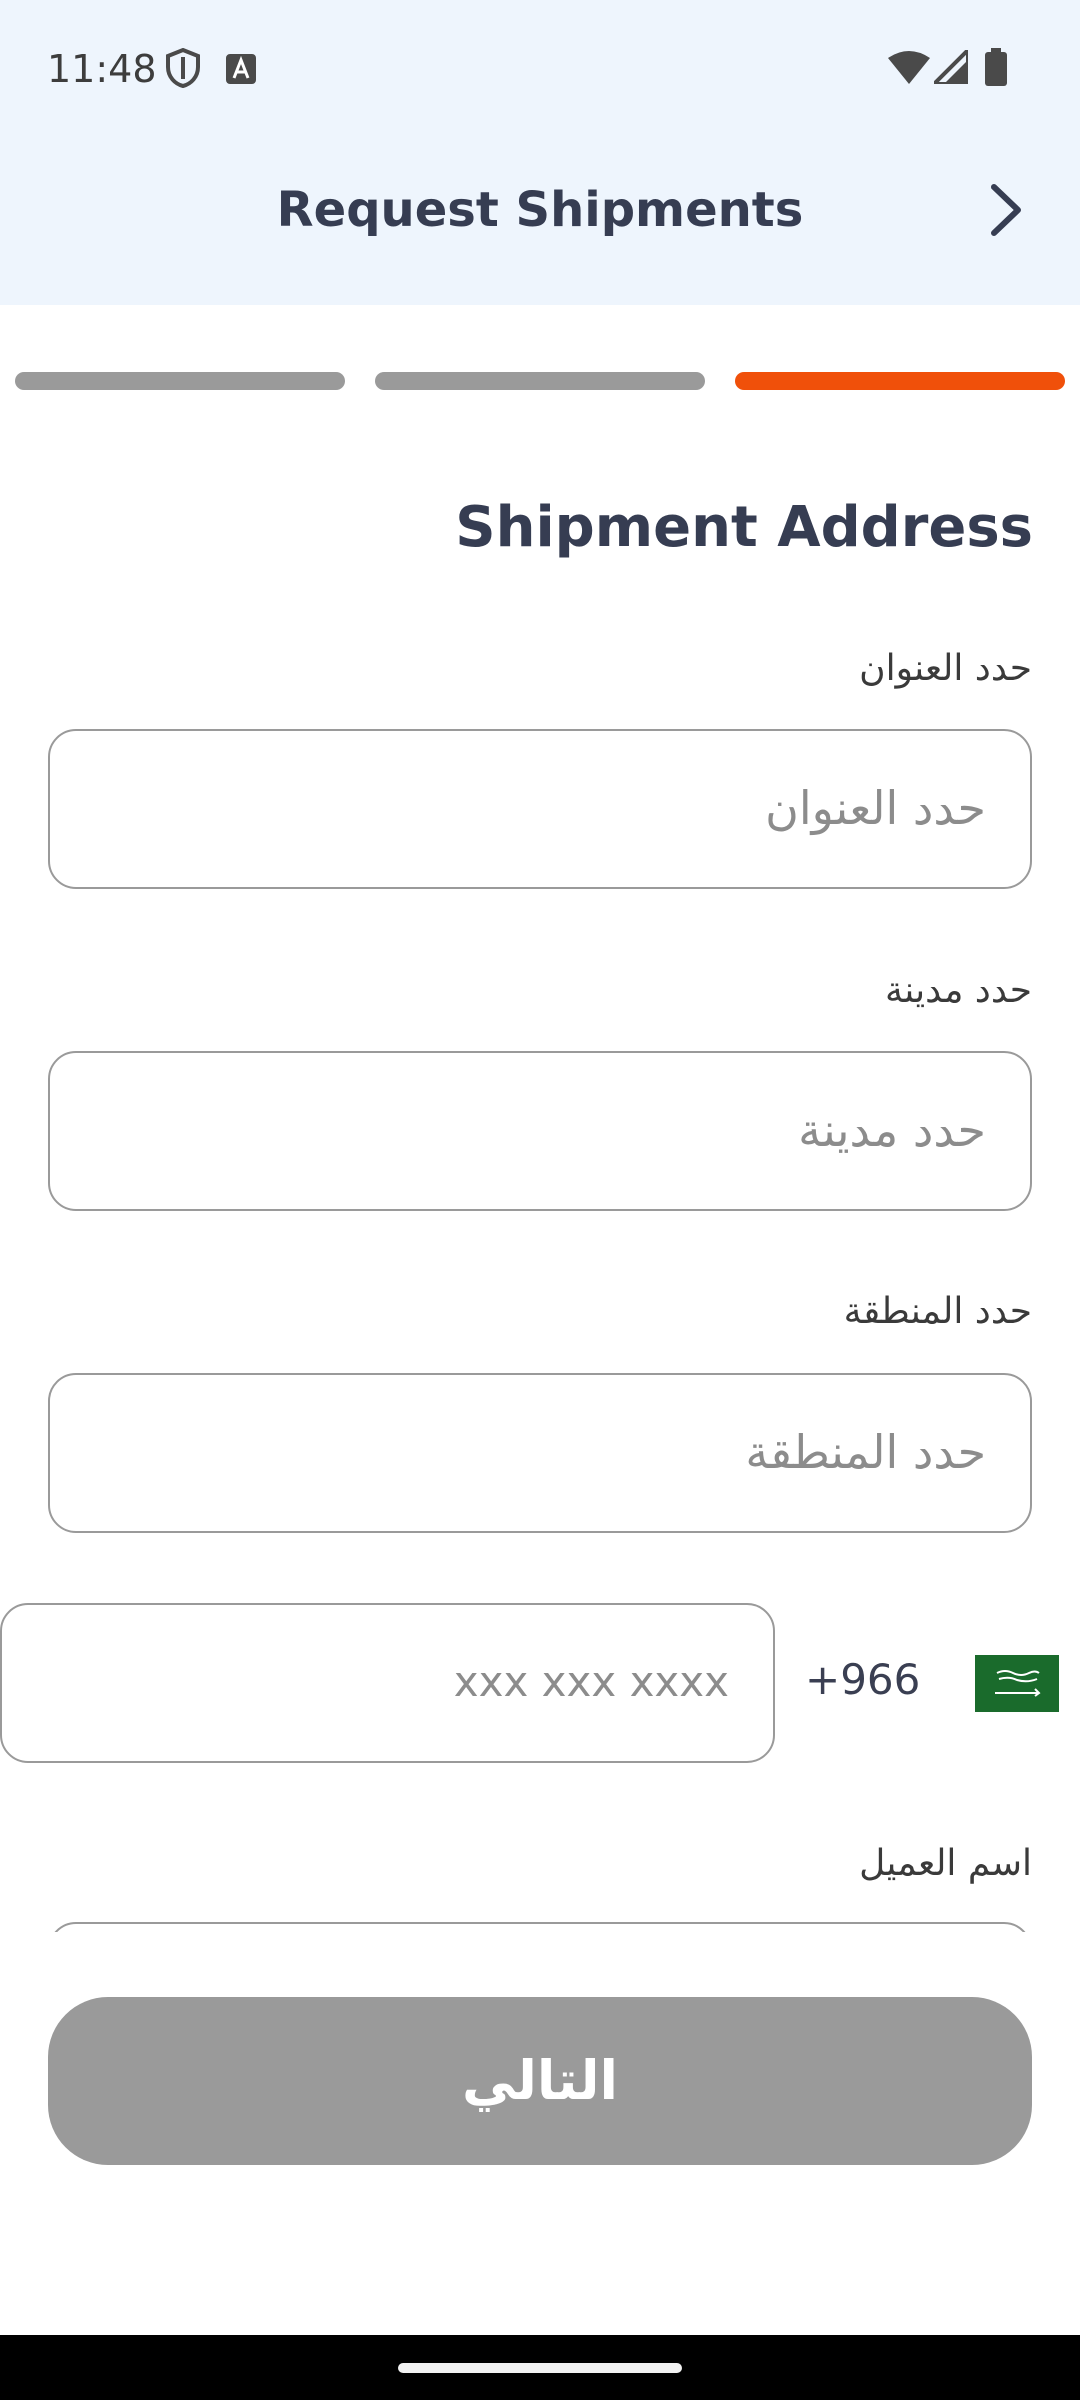 This screenshot has width=1080, height=2400. Describe the element at coordinates (744, 527) in the screenshot. I see `section-title: Shipment Address` at that location.